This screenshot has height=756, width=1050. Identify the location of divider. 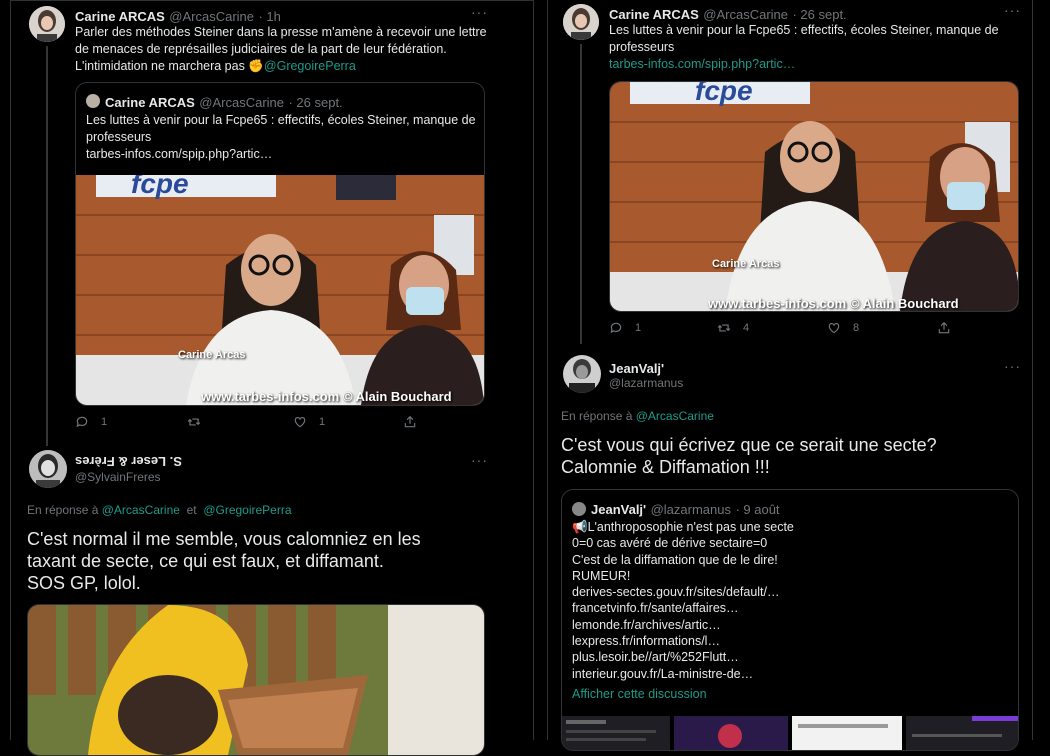
(272, 0).